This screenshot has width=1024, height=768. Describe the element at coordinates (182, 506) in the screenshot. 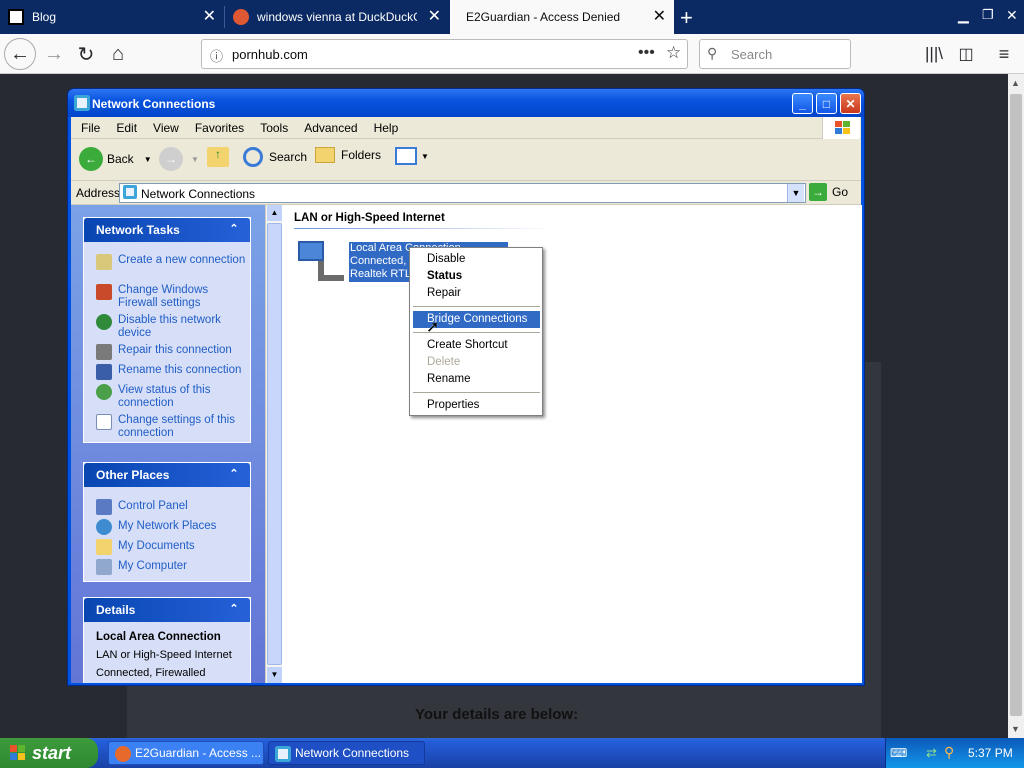

I see `place-control-panel: Control Panel` at that location.